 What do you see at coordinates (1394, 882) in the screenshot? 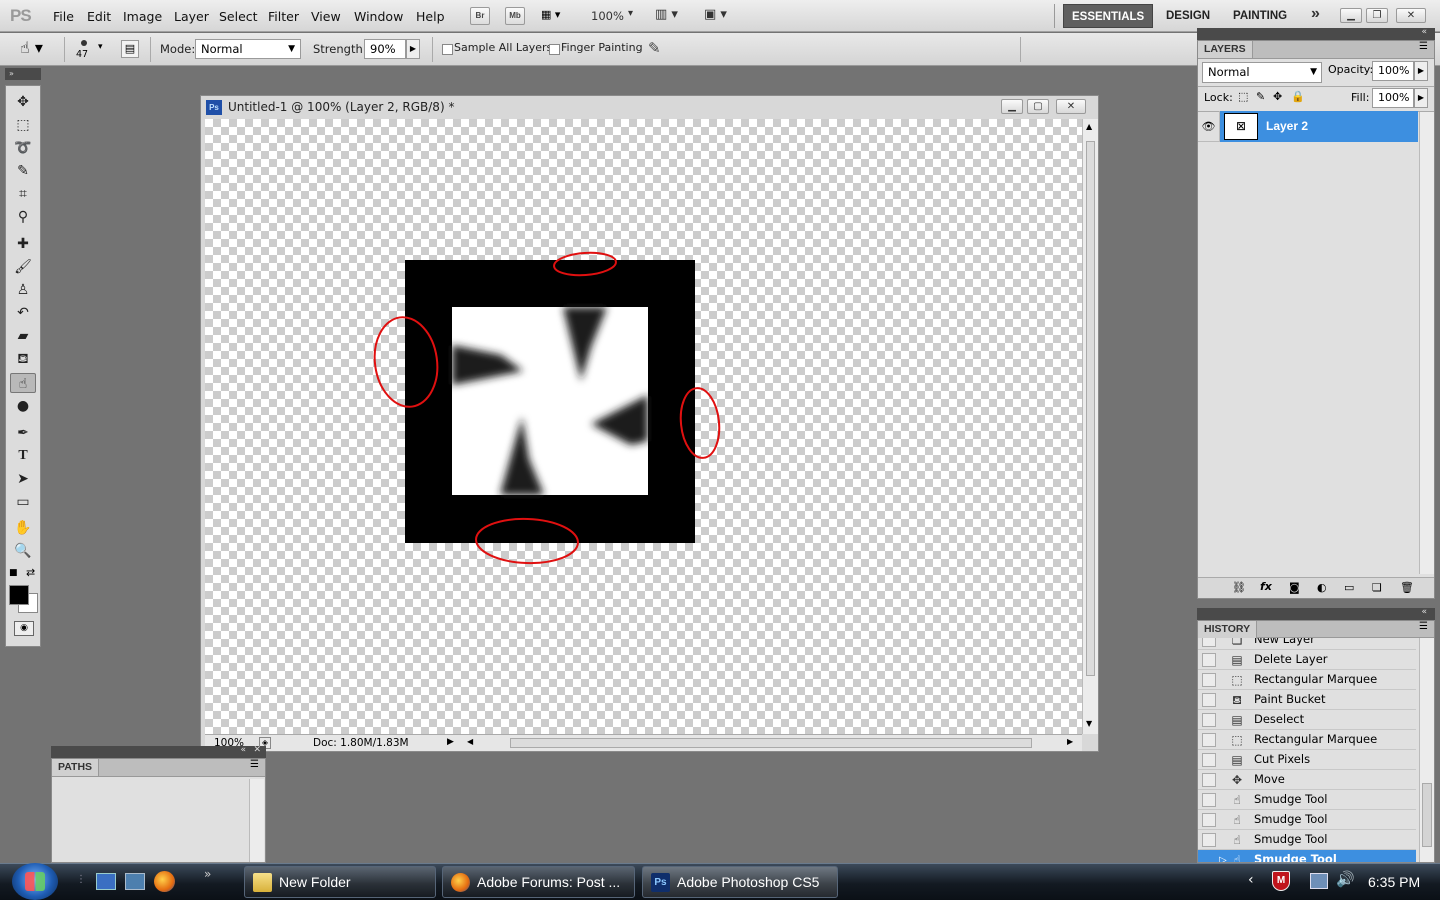
I see `clock: 6:35 PM` at bounding box center [1394, 882].